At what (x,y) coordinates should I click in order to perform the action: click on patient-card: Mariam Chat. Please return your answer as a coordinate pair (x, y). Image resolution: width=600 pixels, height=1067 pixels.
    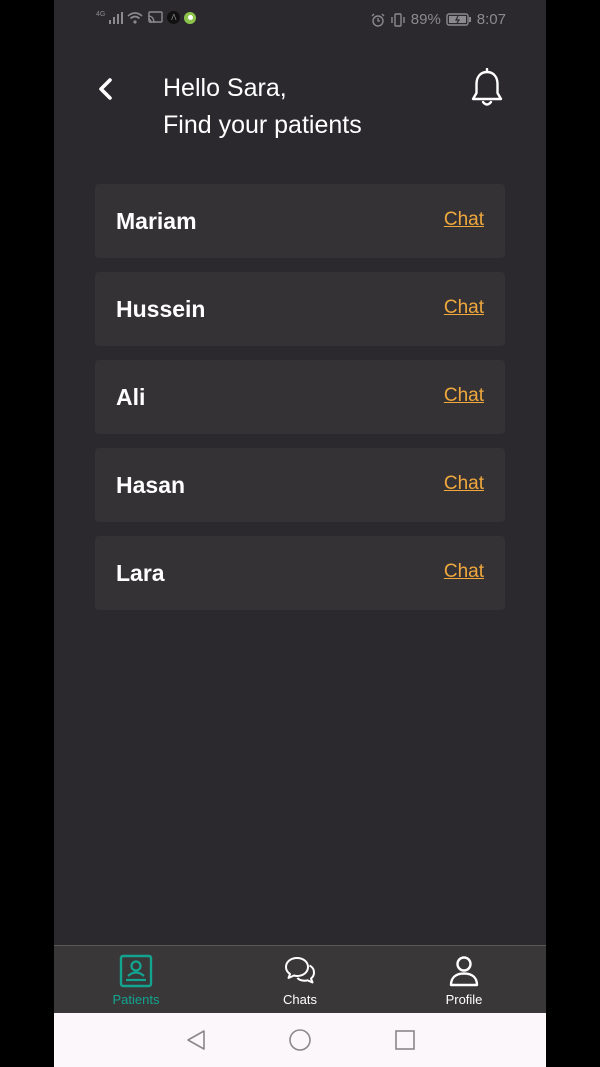
    Looking at the image, I should click on (300, 221).